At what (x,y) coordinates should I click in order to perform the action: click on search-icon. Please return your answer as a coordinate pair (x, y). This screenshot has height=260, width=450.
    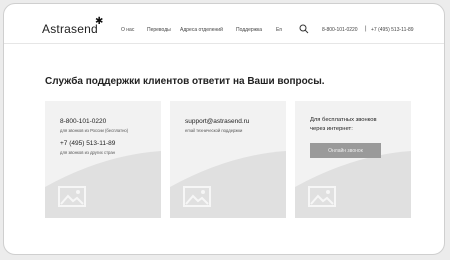
    Looking at the image, I should click on (304, 29).